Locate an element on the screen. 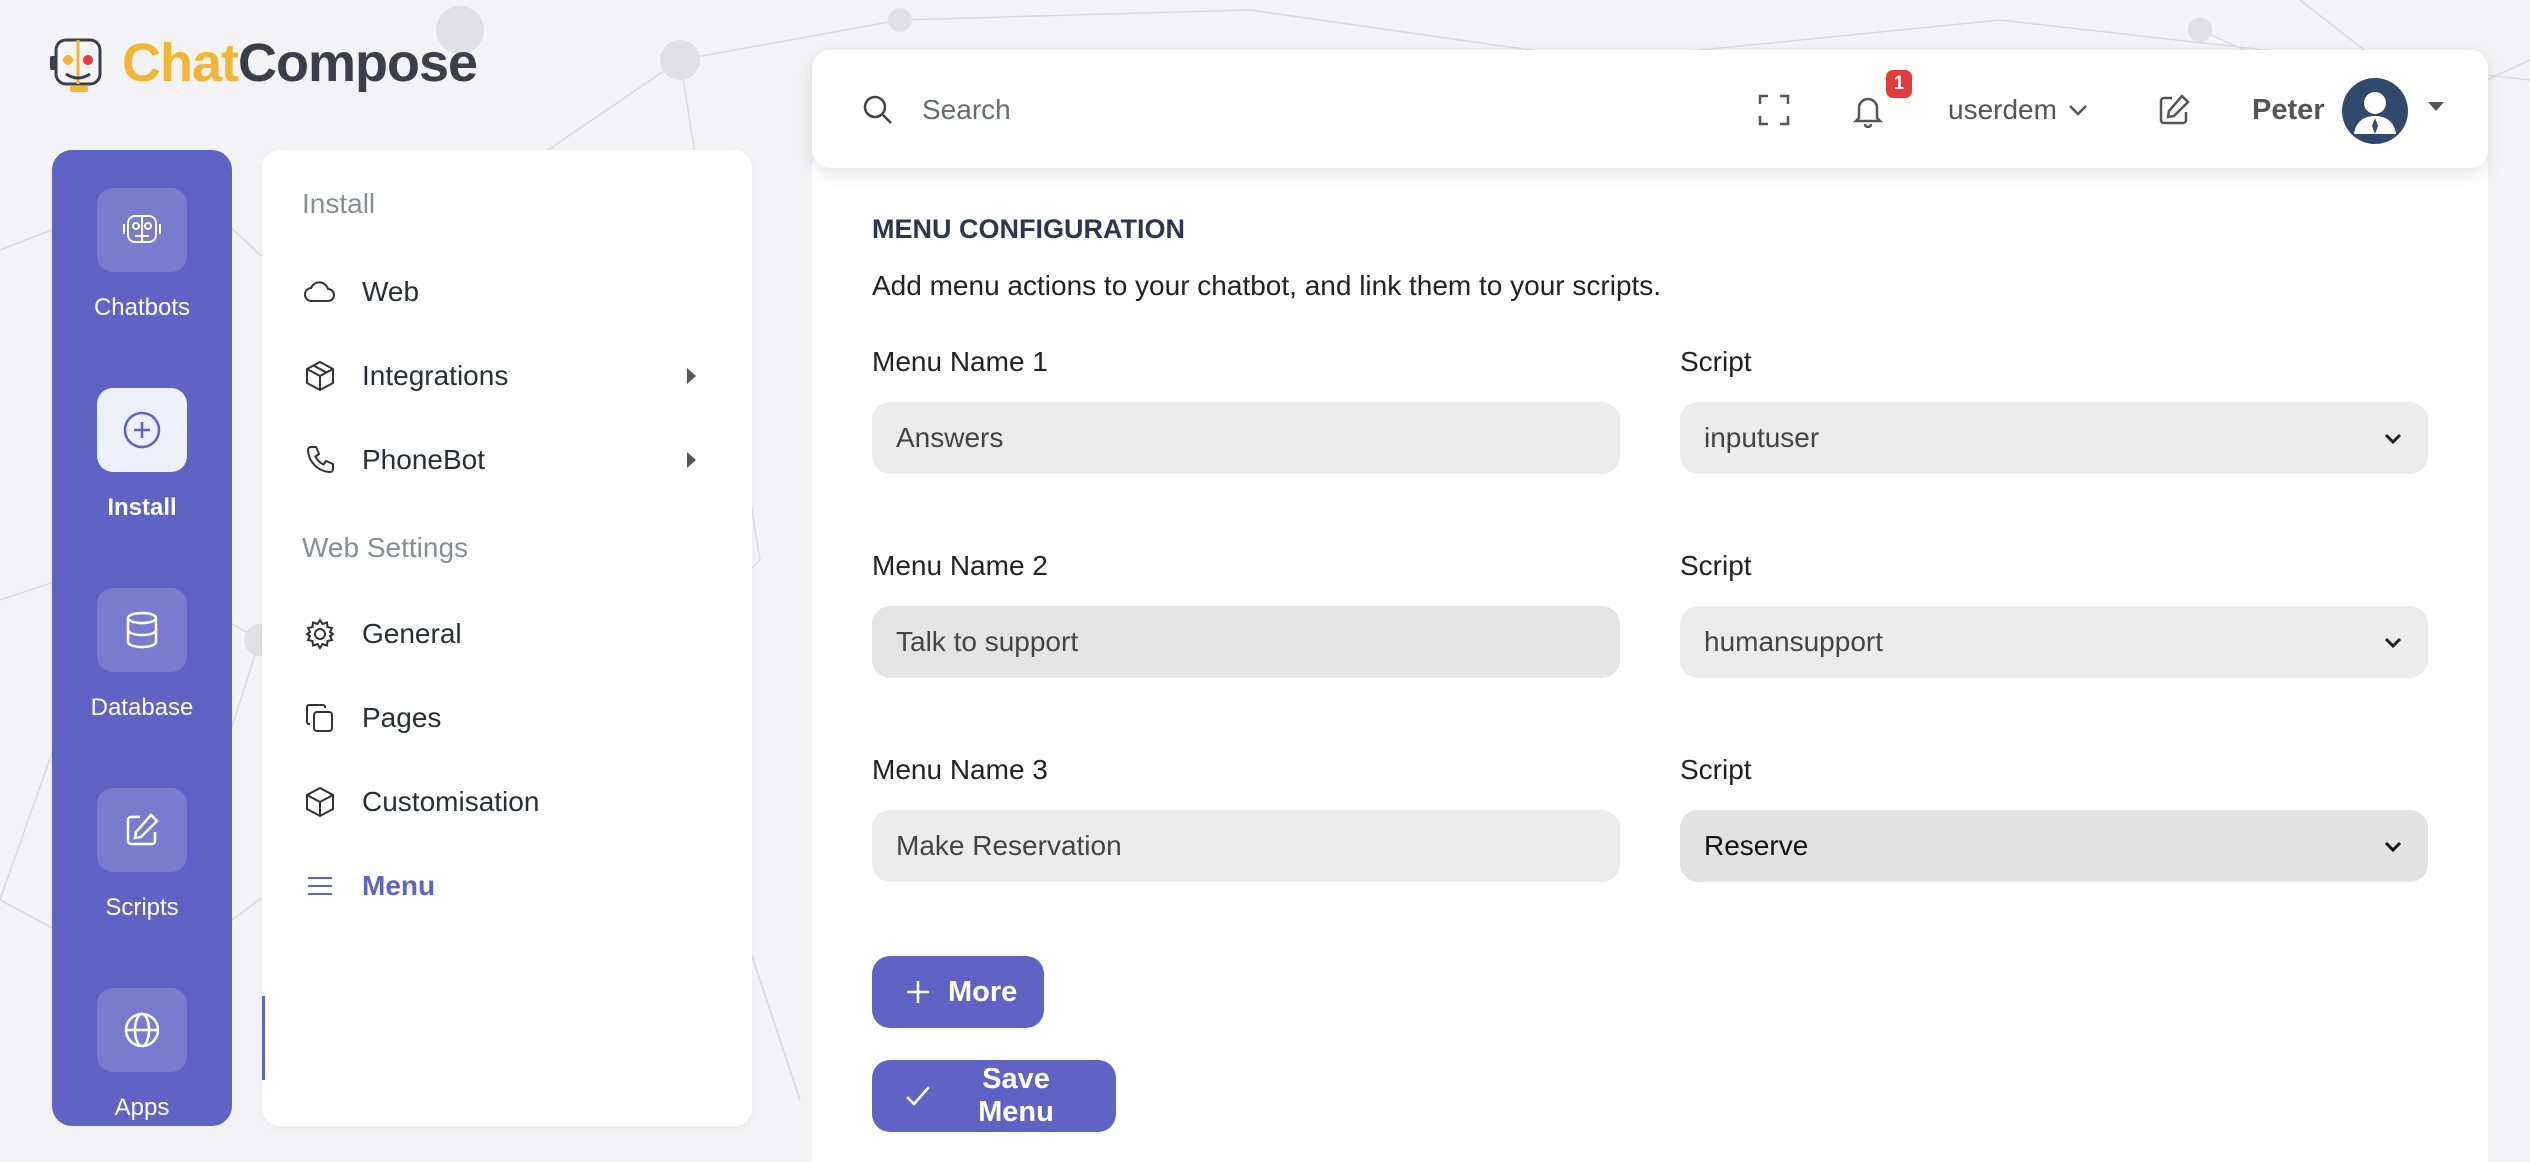 This screenshot has width=2530, height=1162. rail-item-label: Database is located at coordinates (142, 707).